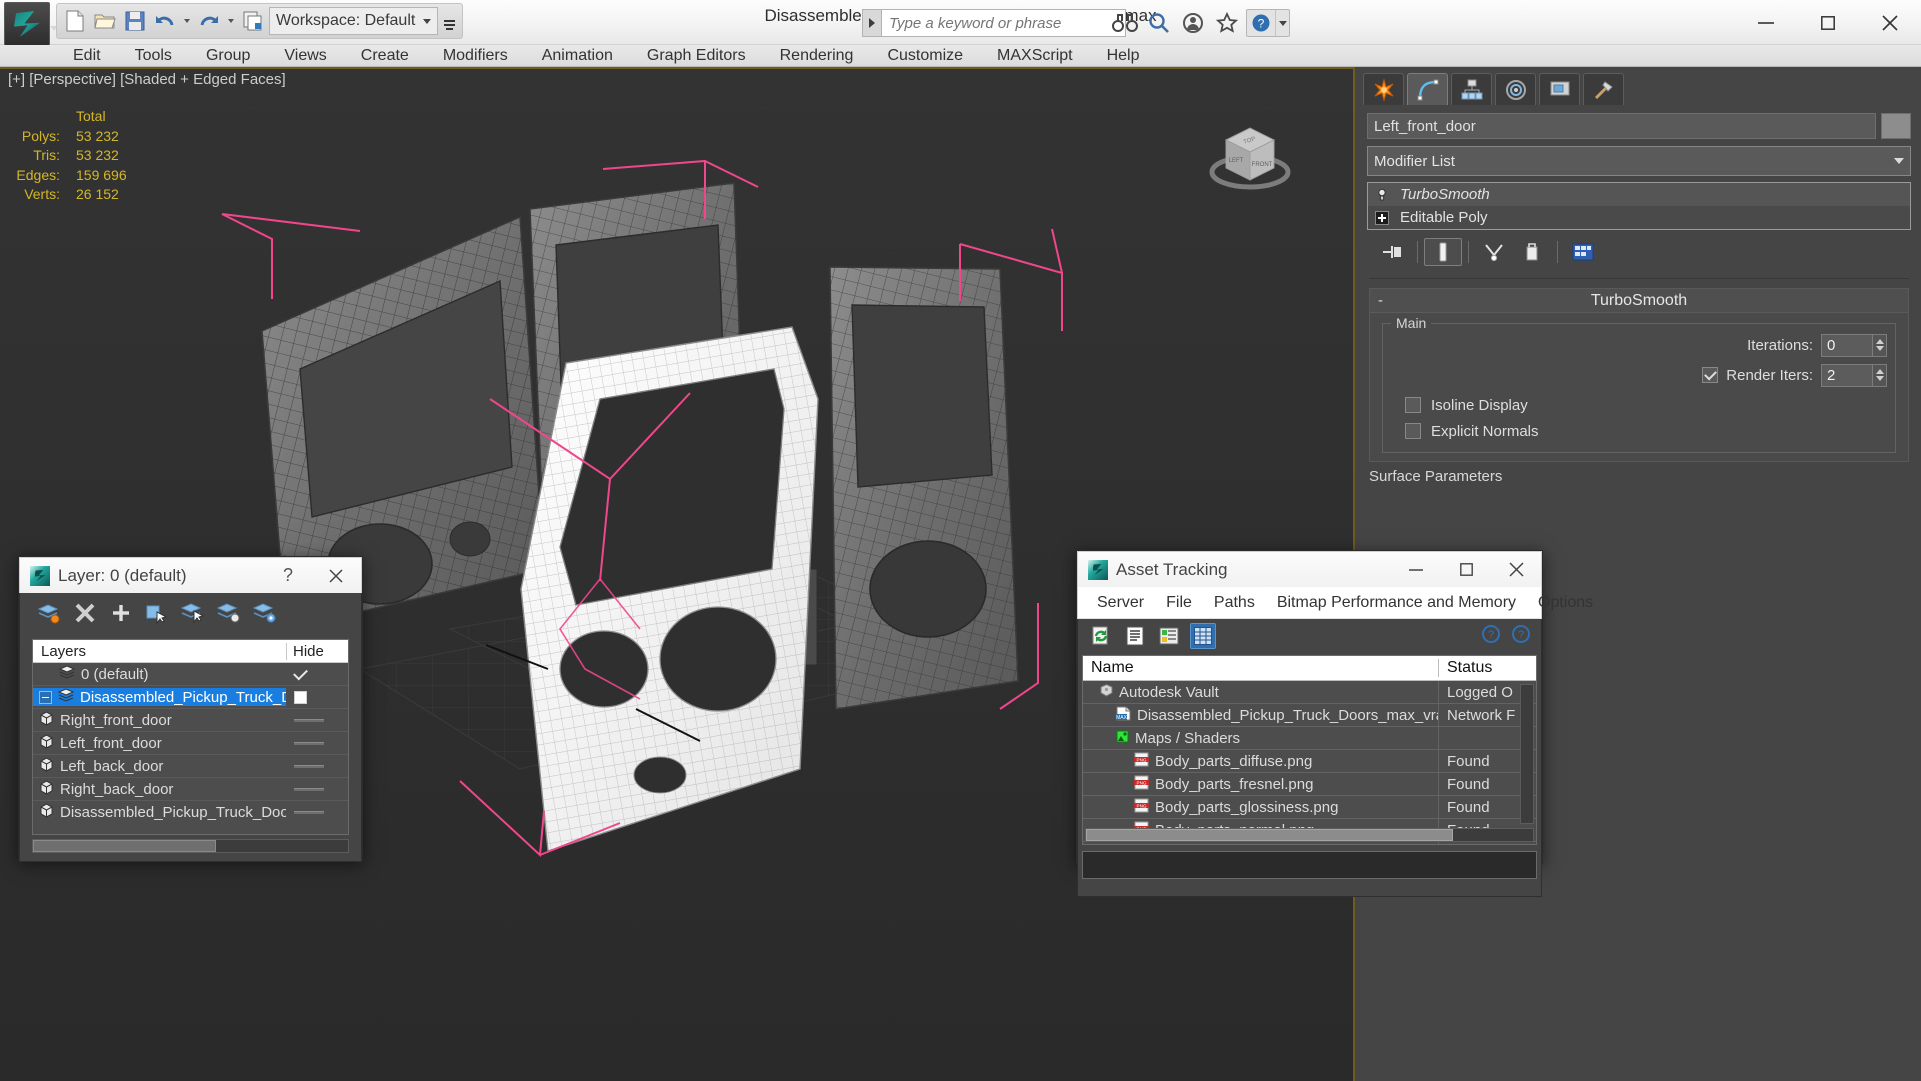 The width and height of the screenshot is (1921, 1081). What do you see at coordinates (228, 56) in the screenshot?
I see `menu-group: Group` at bounding box center [228, 56].